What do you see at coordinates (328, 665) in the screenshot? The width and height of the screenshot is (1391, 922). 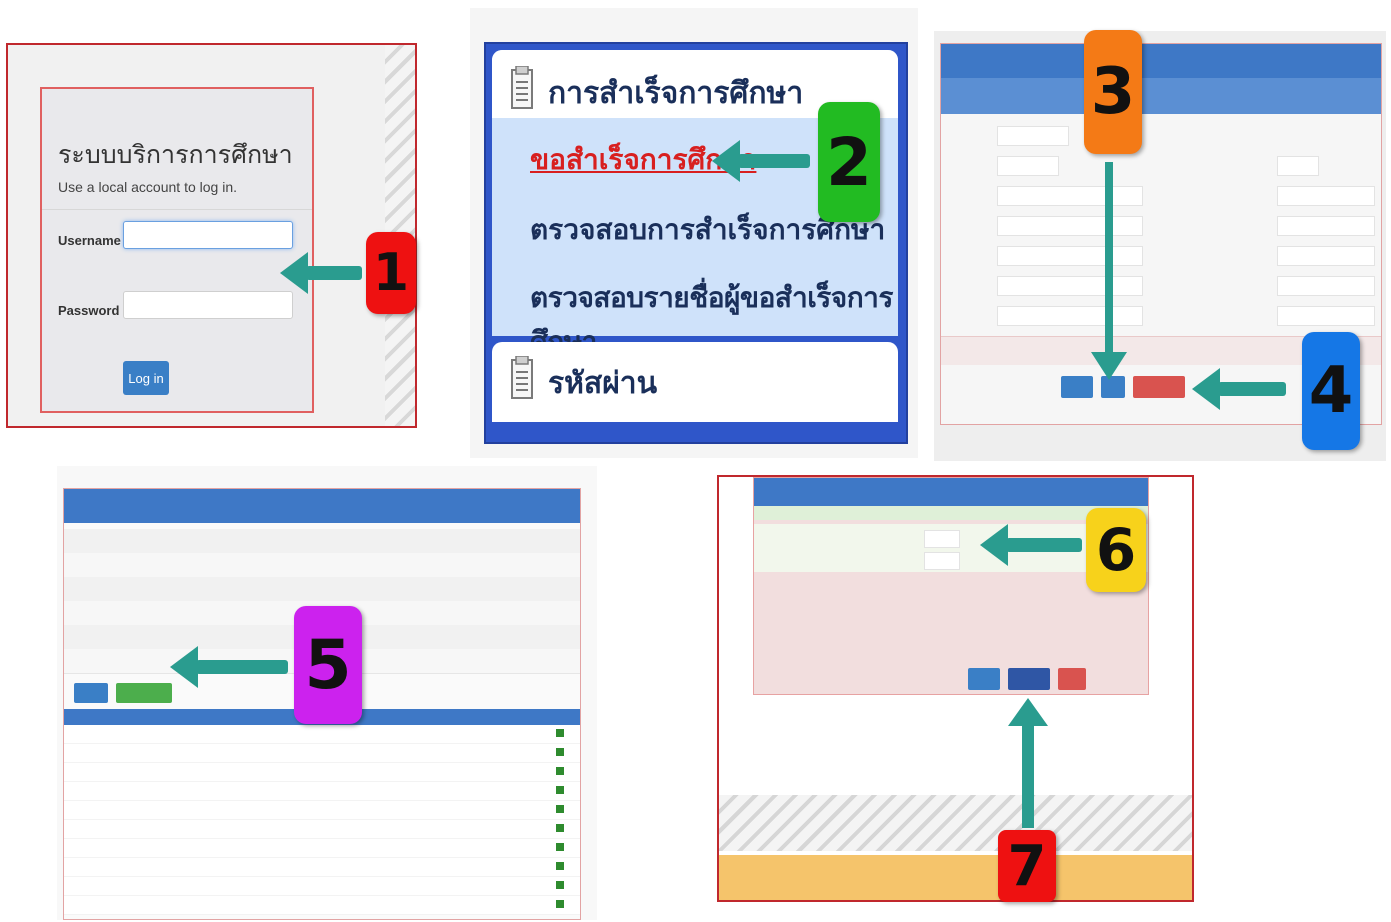 I see `step-badge-5: 5` at bounding box center [328, 665].